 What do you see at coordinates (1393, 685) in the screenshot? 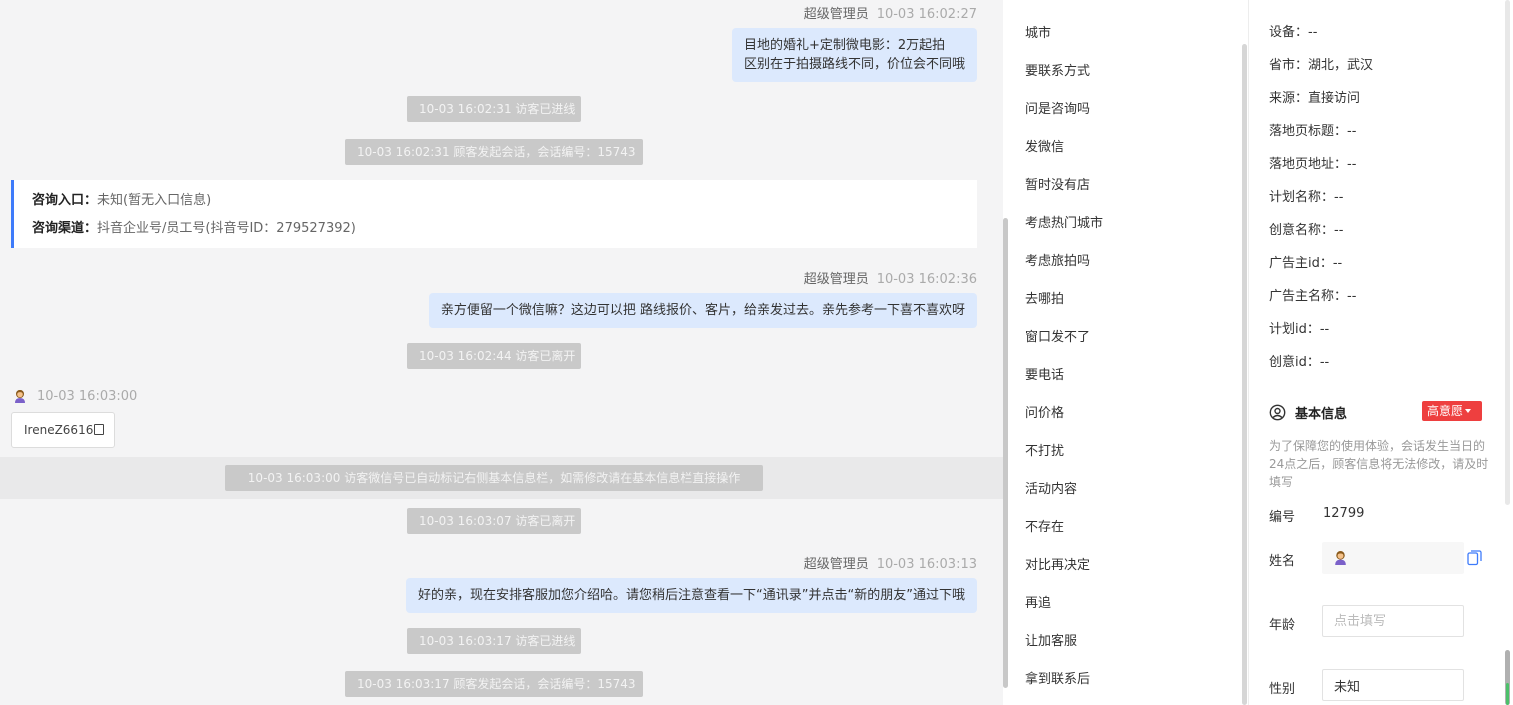
I see `gender-input` at bounding box center [1393, 685].